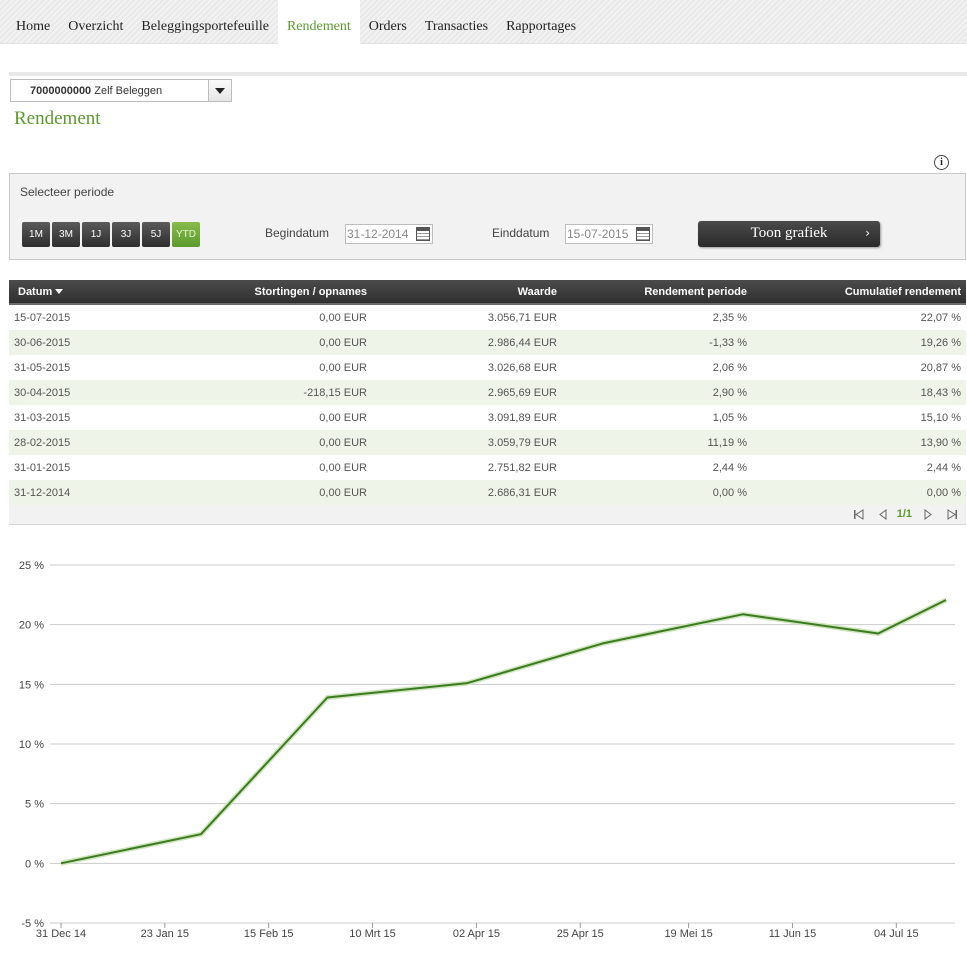 The width and height of the screenshot is (967, 961). What do you see at coordinates (580, 934) in the screenshot?
I see `x-tick-label: 25 Apr 15` at bounding box center [580, 934].